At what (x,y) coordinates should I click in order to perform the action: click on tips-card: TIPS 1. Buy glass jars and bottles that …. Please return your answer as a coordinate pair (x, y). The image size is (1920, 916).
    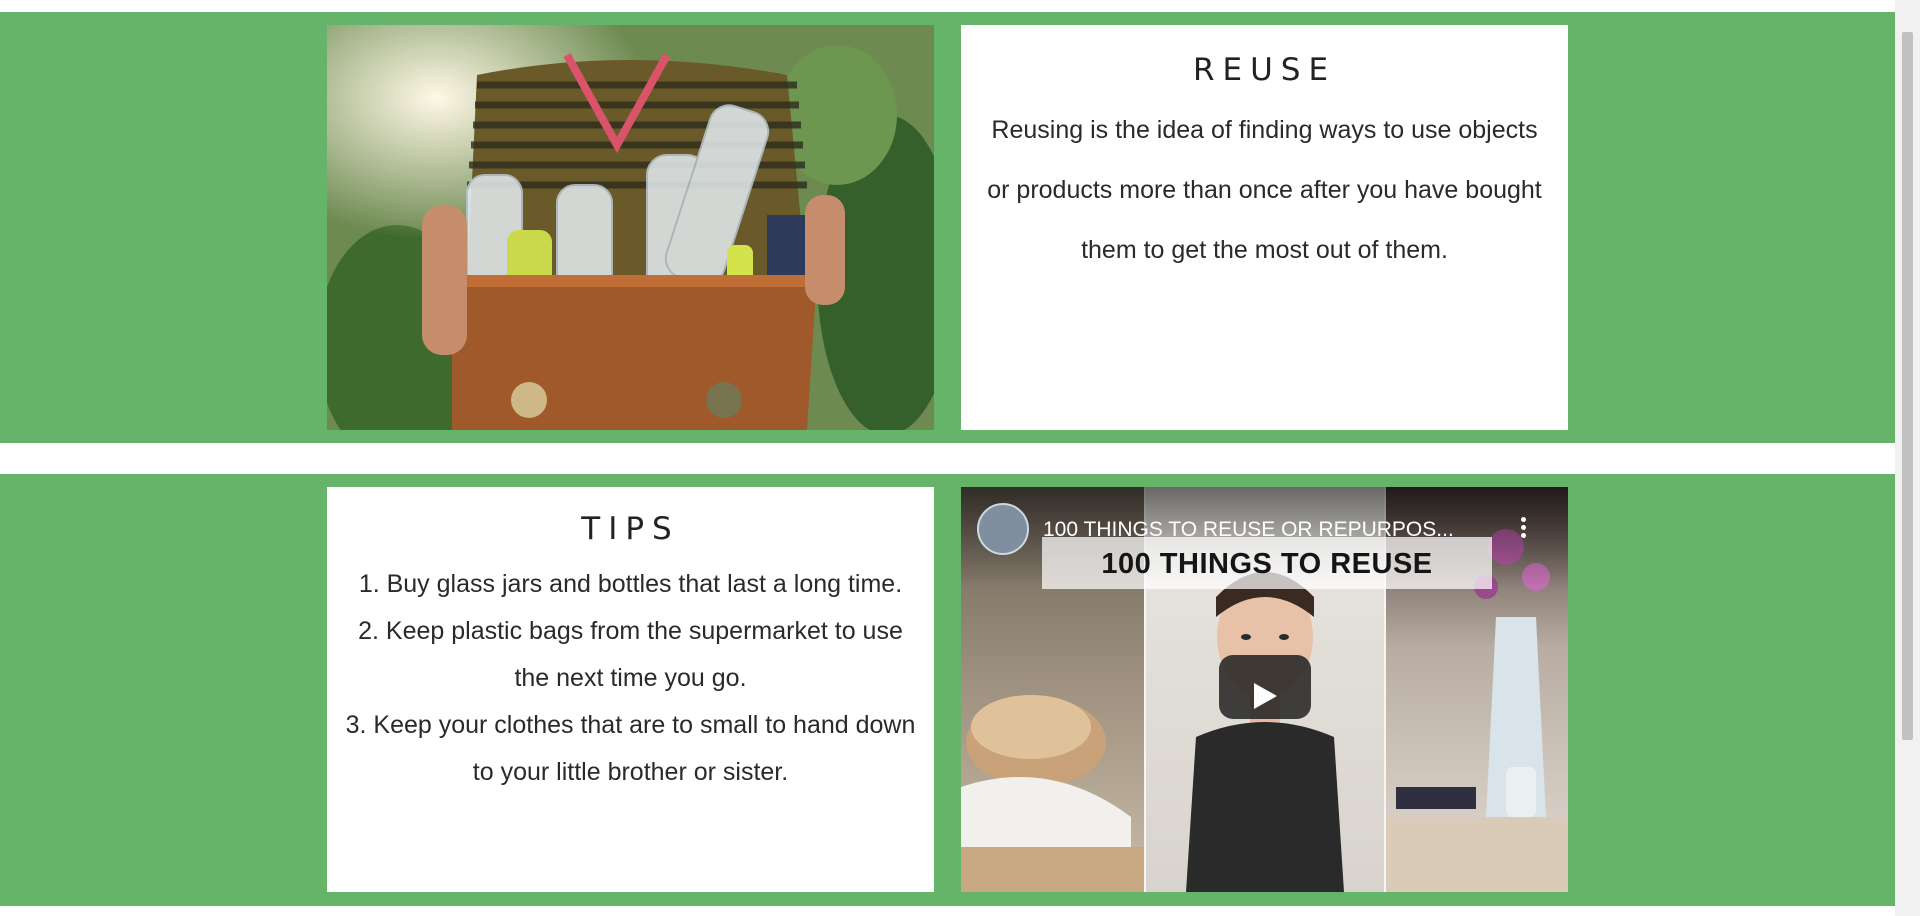
    Looking at the image, I should click on (630, 689).